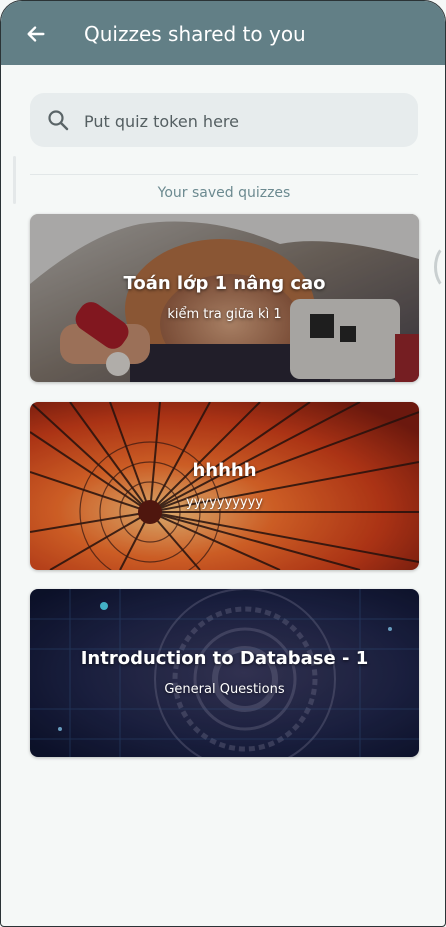 Image resolution: width=446 pixels, height=927 pixels. Describe the element at coordinates (244, 121) in the screenshot. I see `quiz-token-input` at that location.